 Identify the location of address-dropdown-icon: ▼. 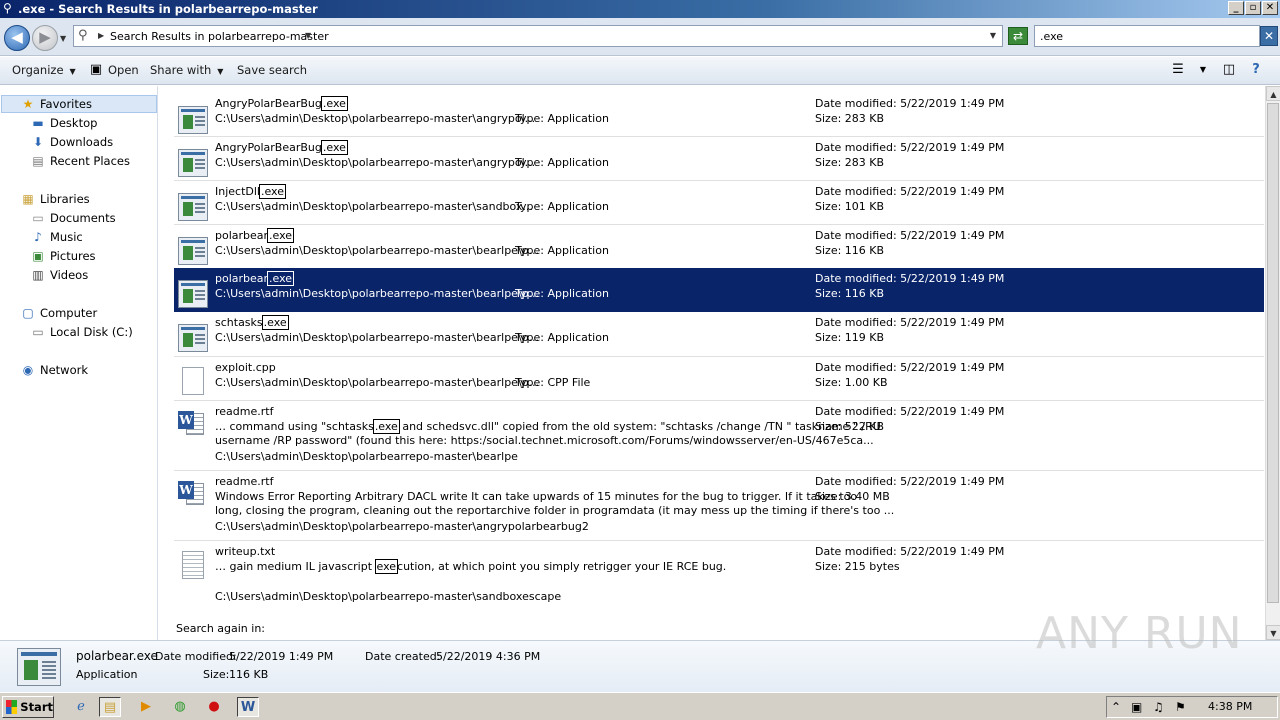
(993, 35).